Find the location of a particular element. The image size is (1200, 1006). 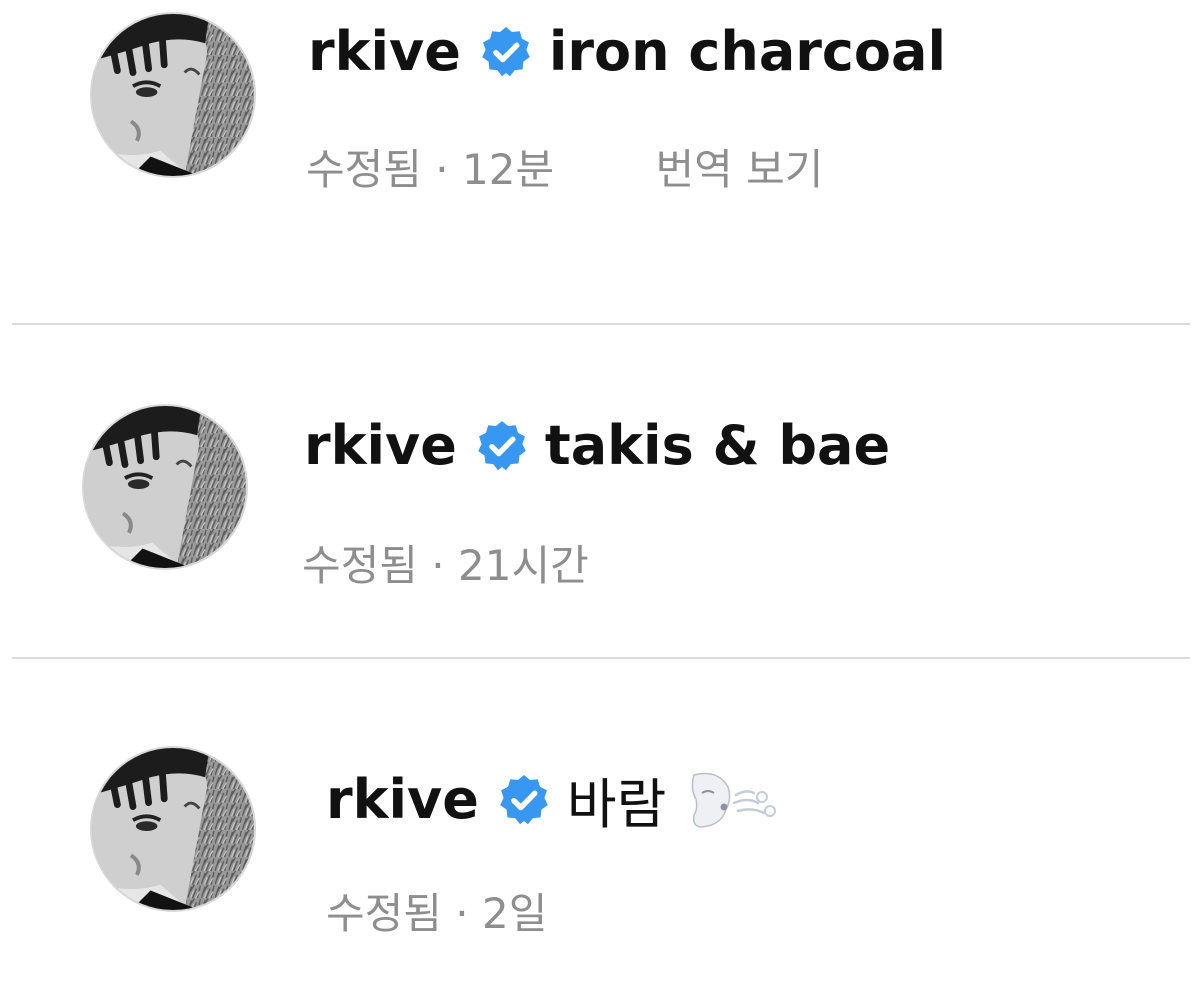

comment-line: rkive 바람 is located at coordinates (552, 799).